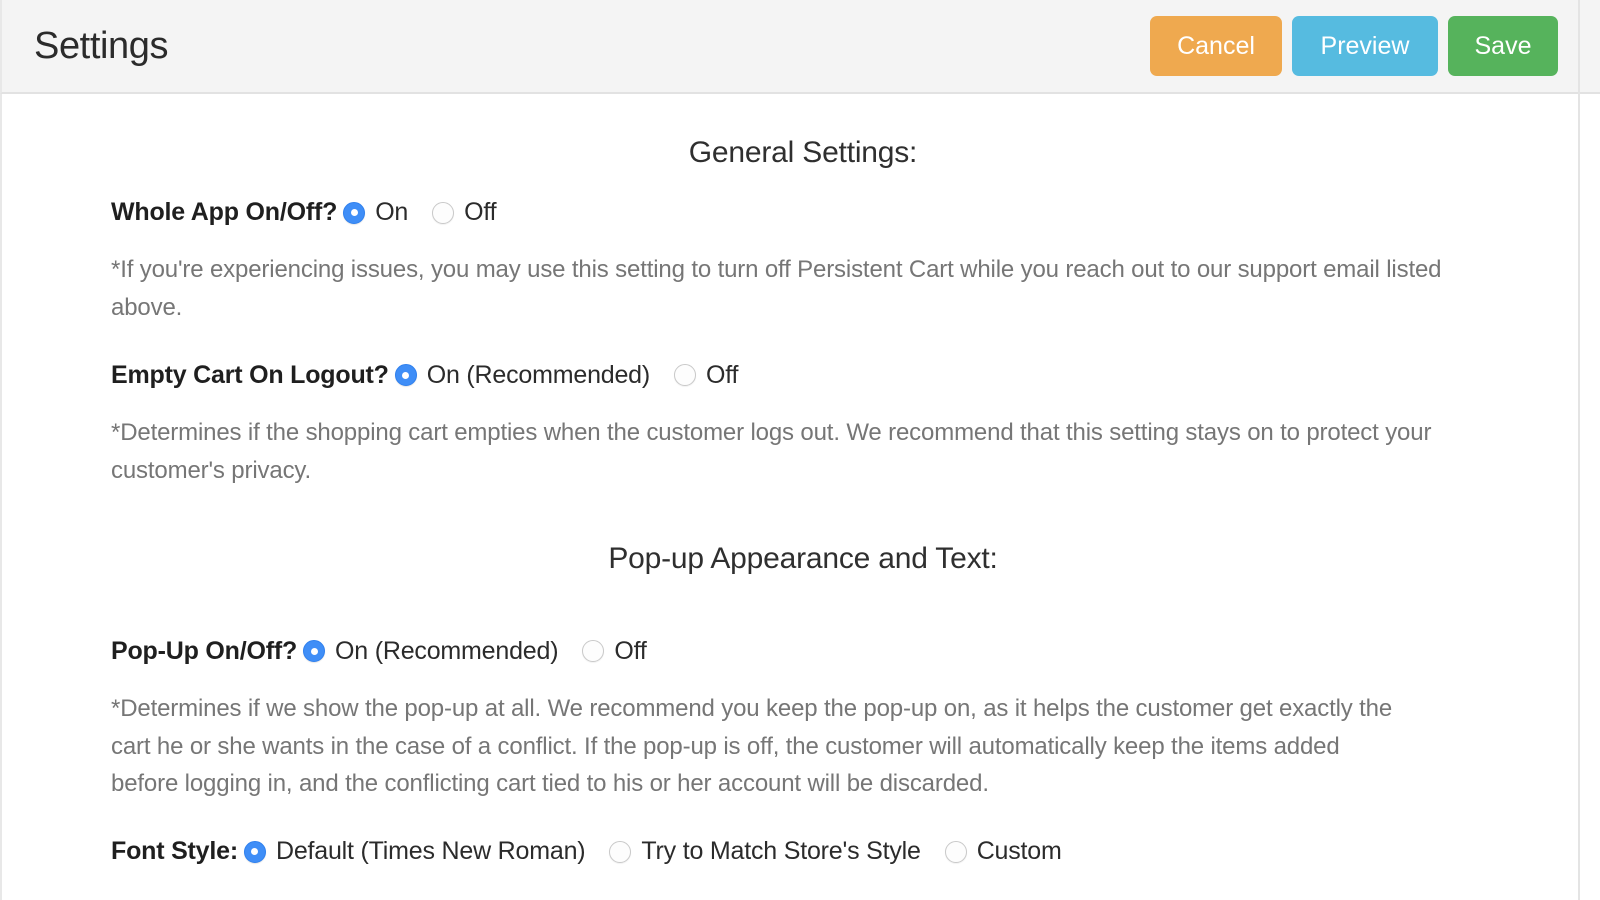 This screenshot has width=1600, height=900. Describe the element at coordinates (722, 374) in the screenshot. I see `empty-cart-option-off-label: Off` at that location.